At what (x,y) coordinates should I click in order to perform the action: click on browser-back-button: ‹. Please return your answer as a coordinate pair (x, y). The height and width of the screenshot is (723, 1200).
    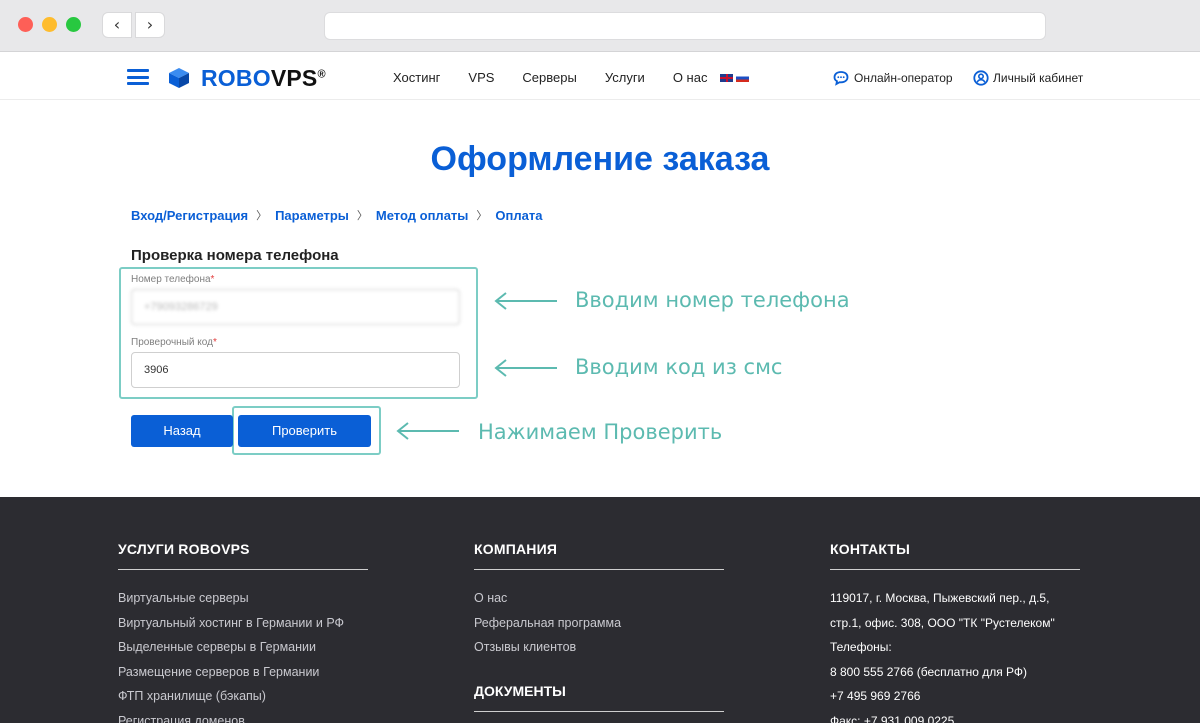
    Looking at the image, I should click on (117, 25).